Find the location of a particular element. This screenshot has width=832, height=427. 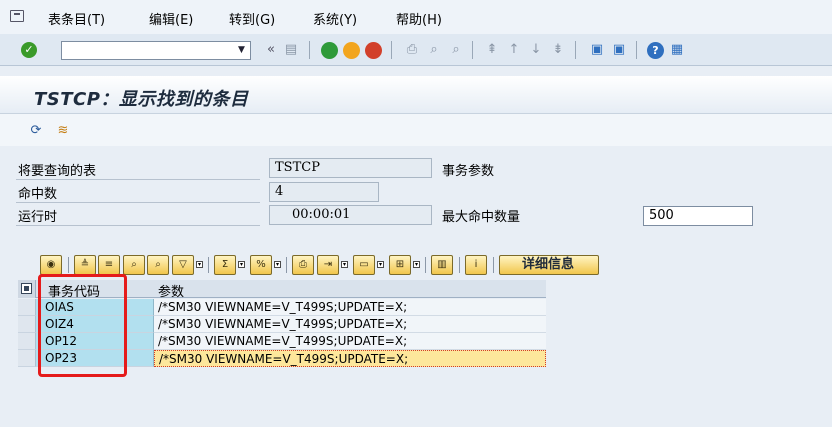

runtime-label: 运行时 is located at coordinates (38, 217).